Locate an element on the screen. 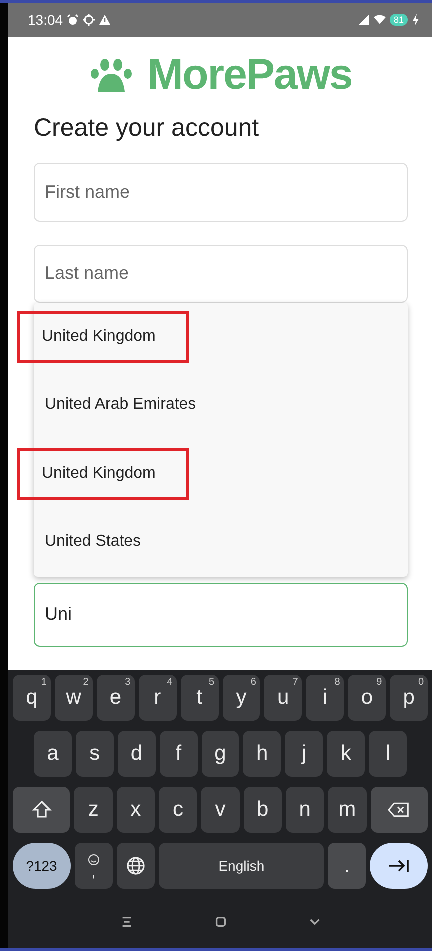 This screenshot has height=951, width=432. key-hint: 5 is located at coordinates (211, 682).